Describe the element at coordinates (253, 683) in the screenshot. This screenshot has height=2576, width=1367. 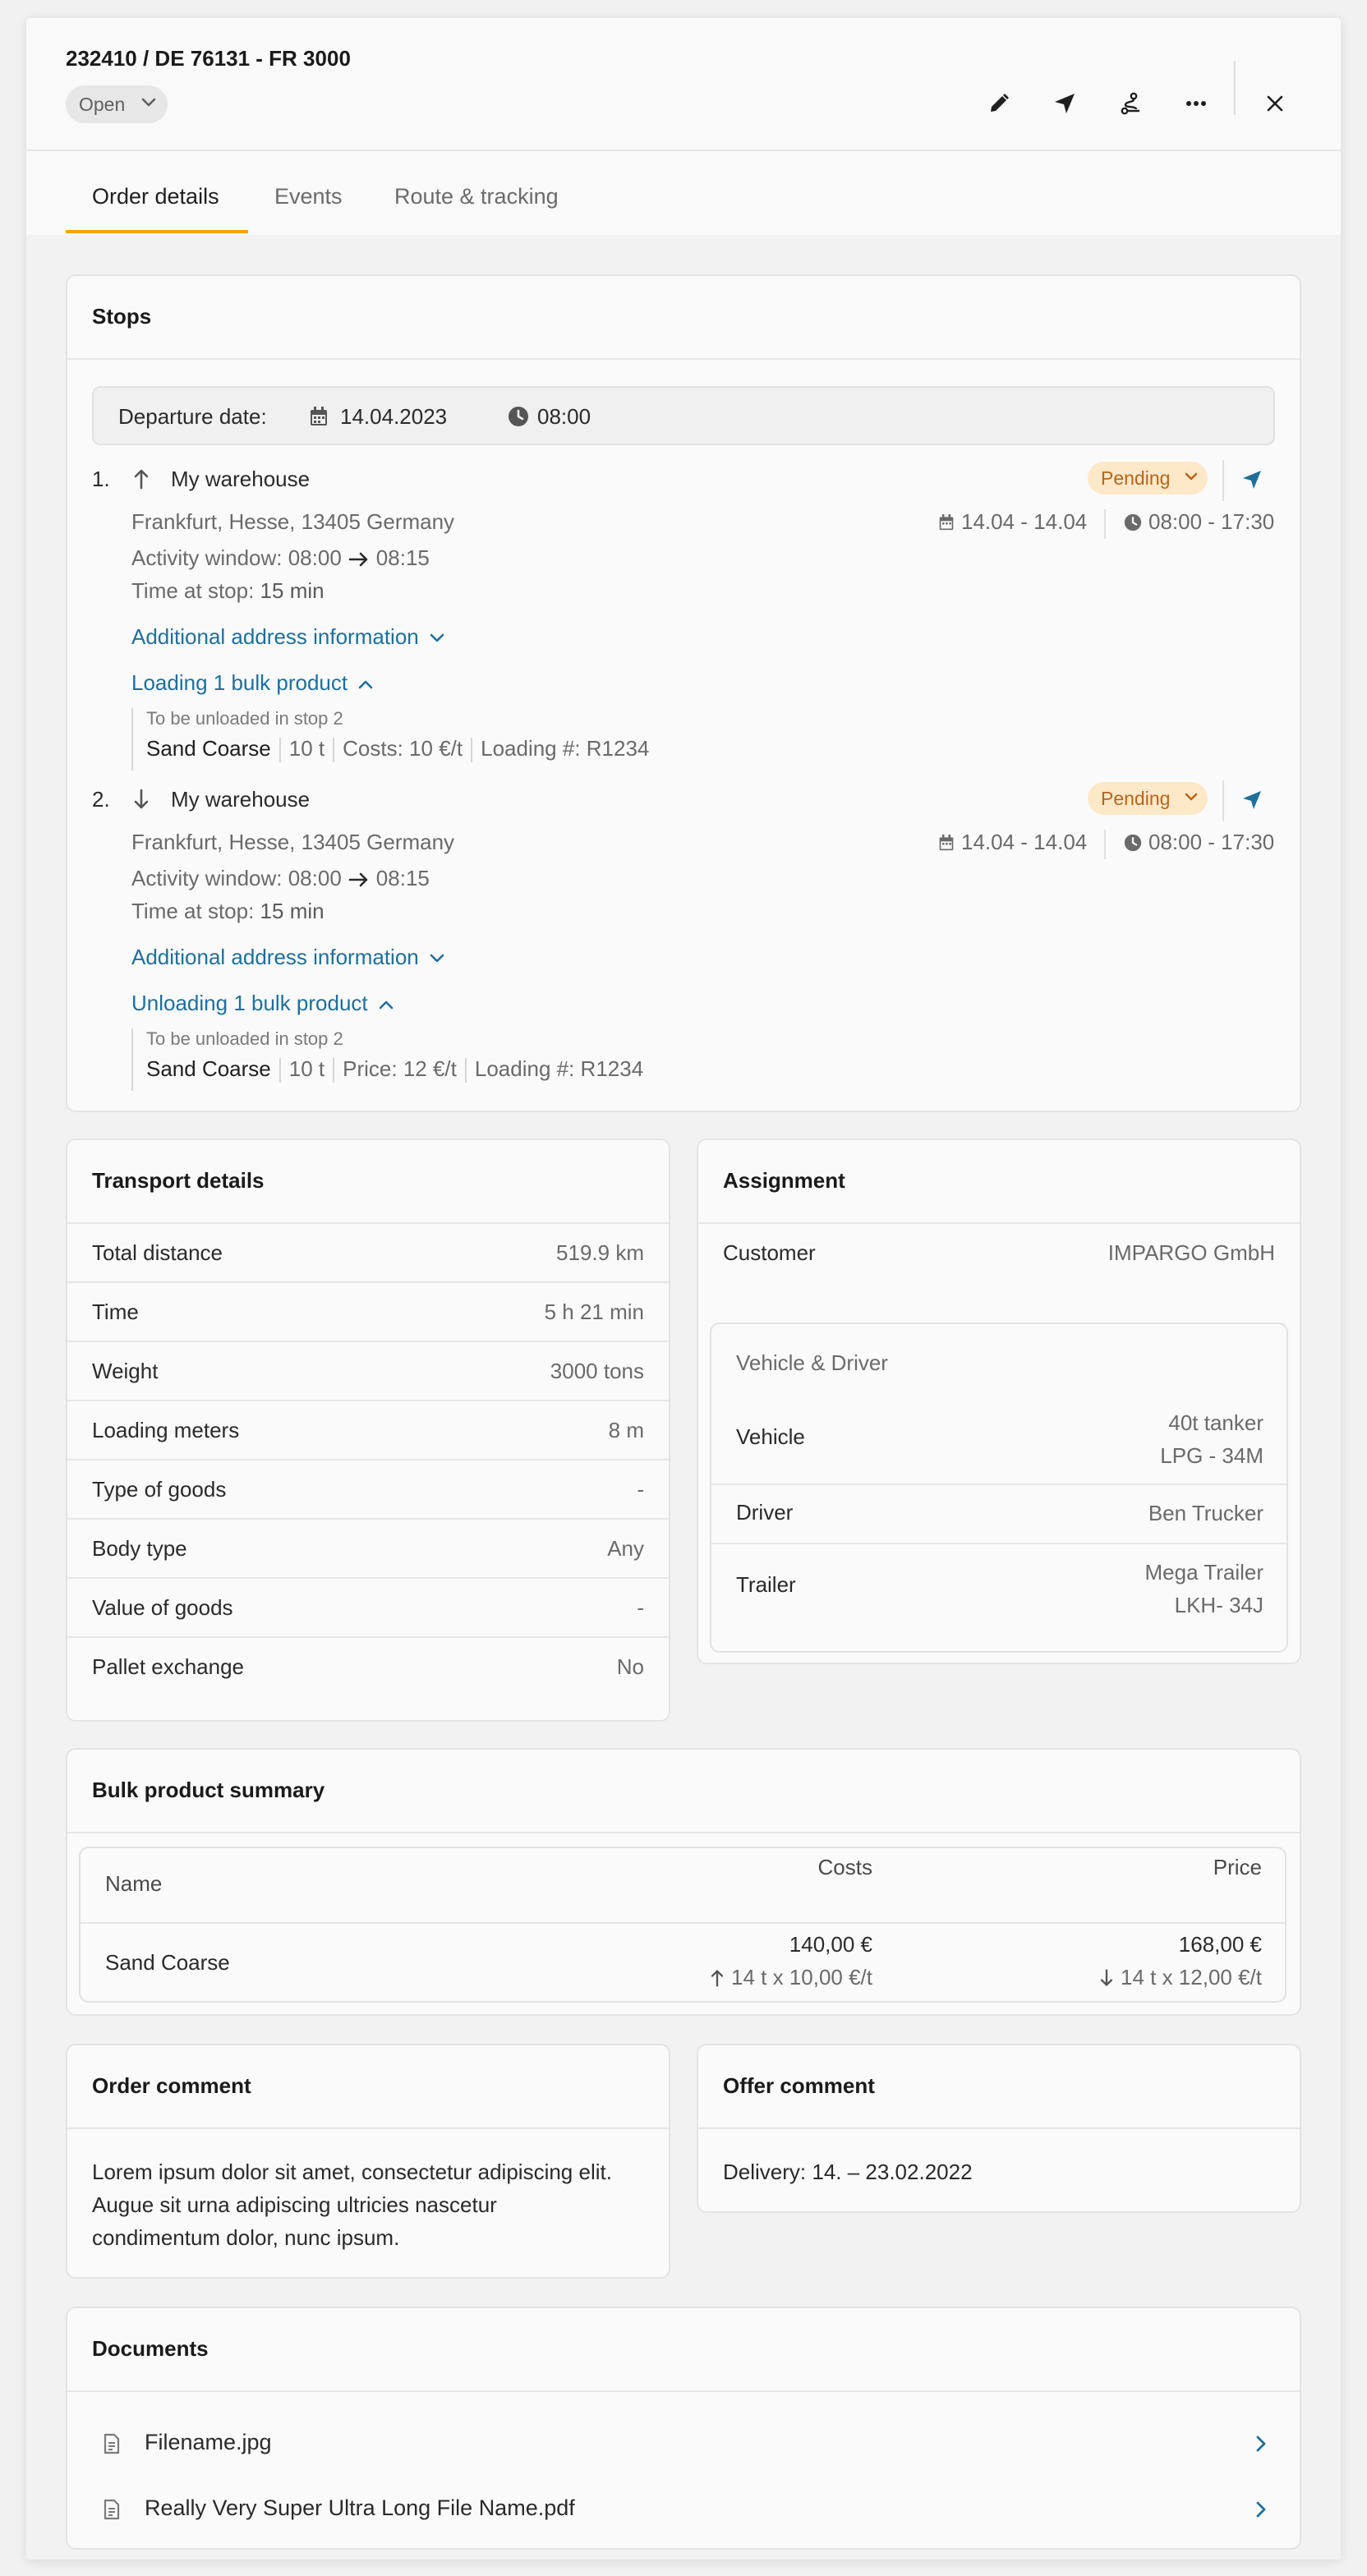
I see `loading-products-toggle: Loading 1 bulk product` at that location.